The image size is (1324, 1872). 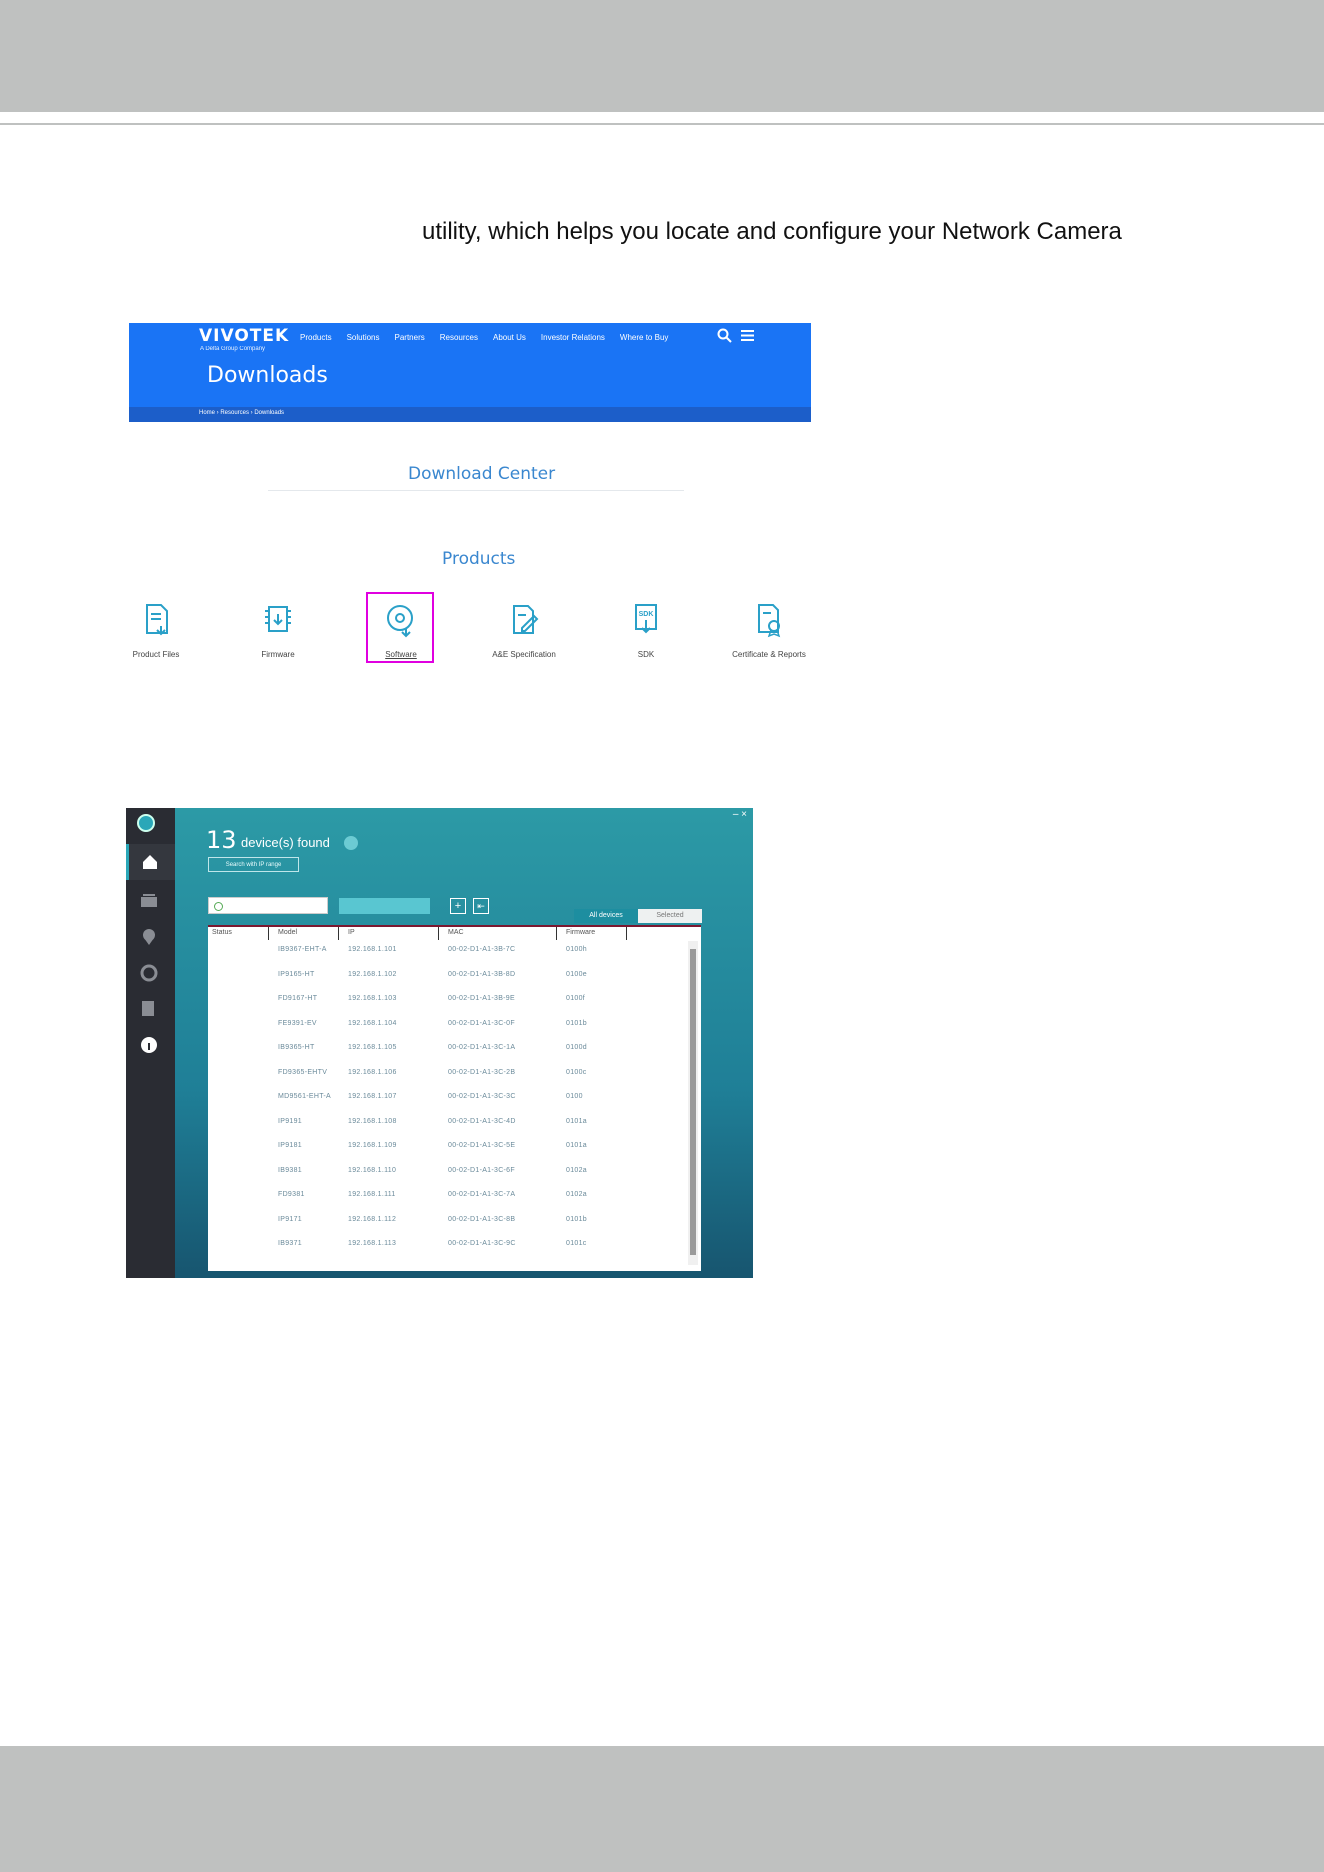 I want to click on tab-selected: Selected, so click(x=670, y=916).